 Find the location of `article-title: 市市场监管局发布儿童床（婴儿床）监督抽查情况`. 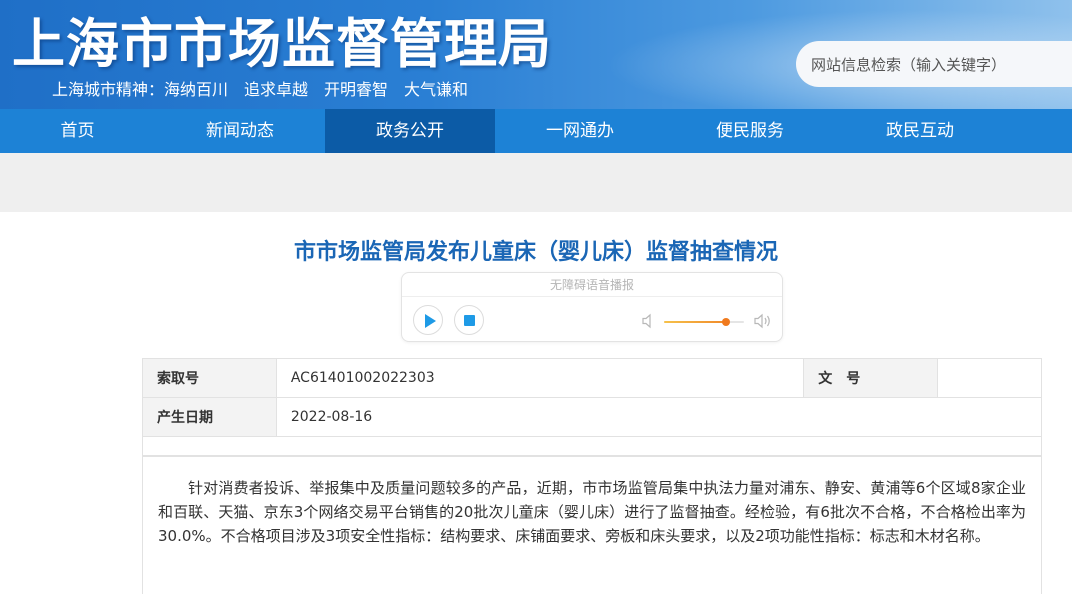

article-title: 市市场监管局发布儿童床（婴儿床）监督抽查情况 is located at coordinates (535, 252).